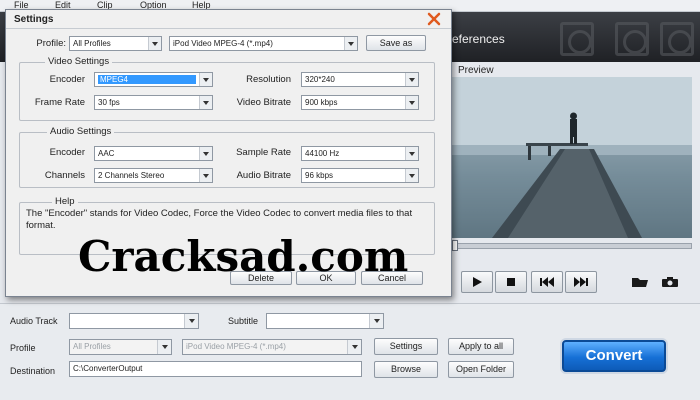 The image size is (700, 400). Describe the element at coordinates (614, 356) in the screenshot. I see `convert-button: Convert` at that location.